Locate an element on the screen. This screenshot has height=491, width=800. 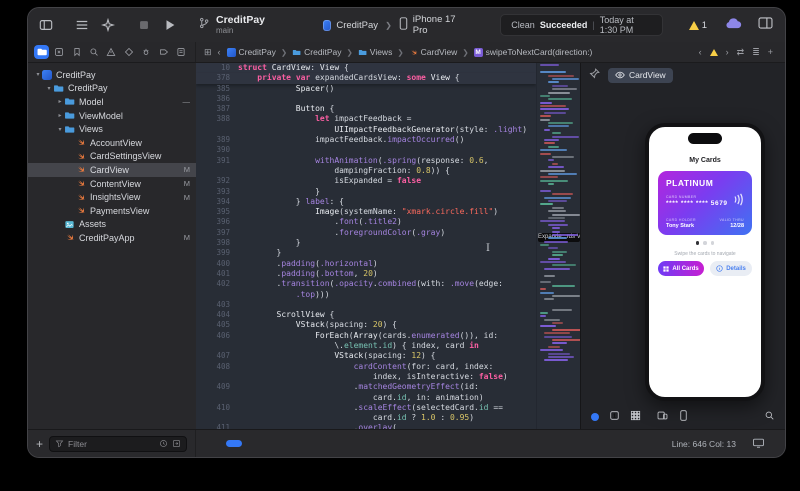
file-row-viewmodel: ▸ ViewModel is located at coordinates (112, 116).